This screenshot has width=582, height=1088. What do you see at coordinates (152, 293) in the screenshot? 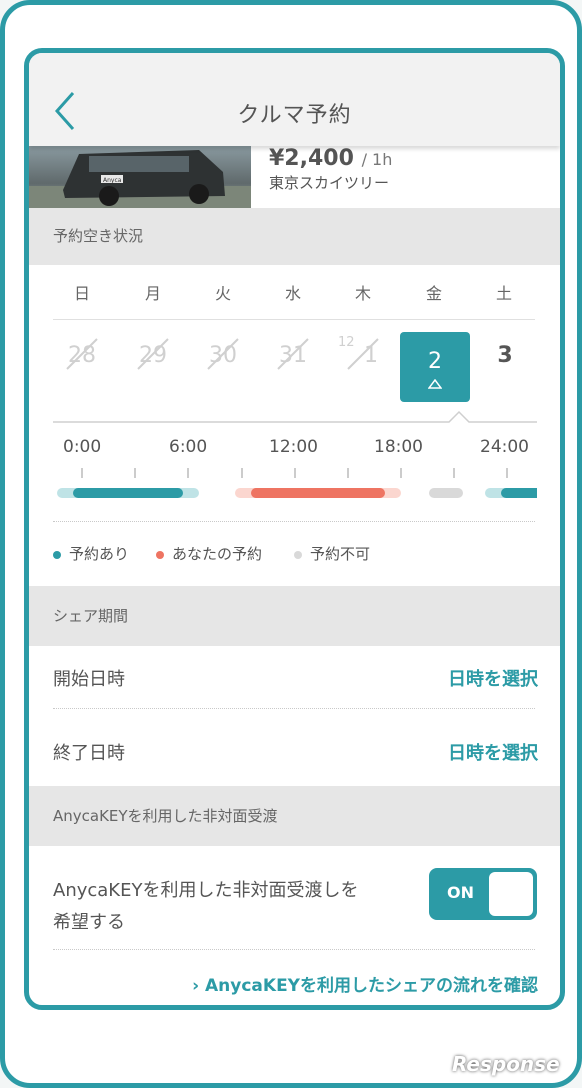
I see `weekday-mon: 月` at bounding box center [152, 293].